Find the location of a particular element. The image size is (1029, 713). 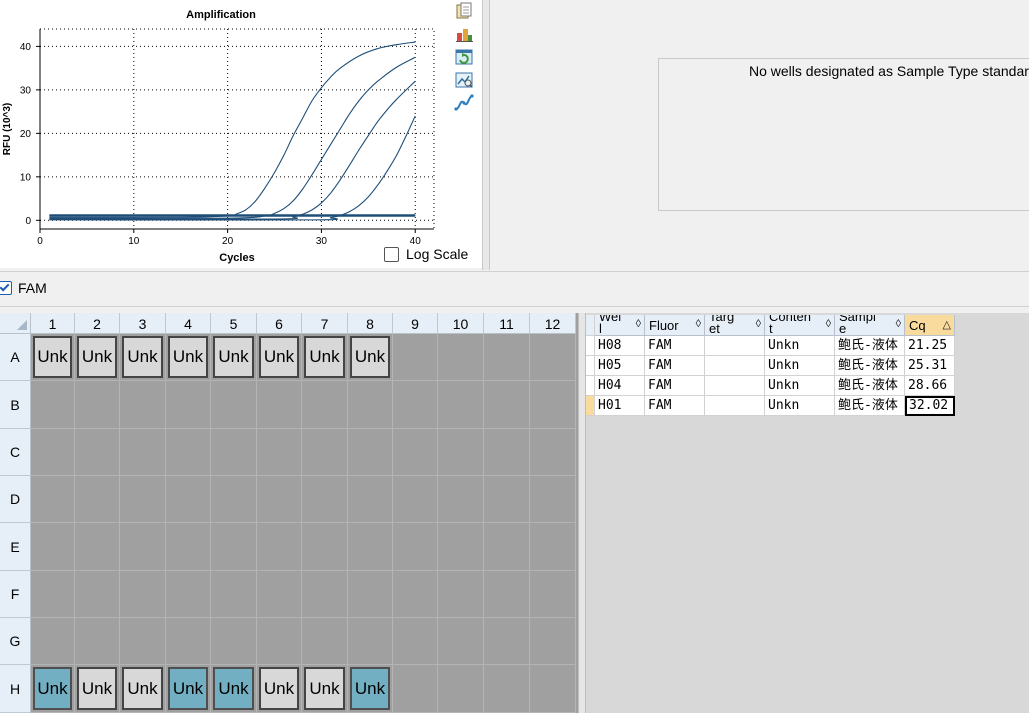

well-C7 is located at coordinates (325, 452).